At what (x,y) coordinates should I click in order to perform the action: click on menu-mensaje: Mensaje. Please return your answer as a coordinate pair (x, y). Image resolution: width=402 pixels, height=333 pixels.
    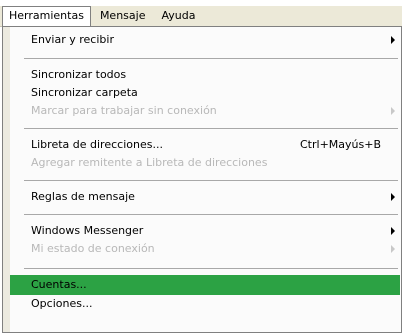
    Looking at the image, I should click on (123, 16).